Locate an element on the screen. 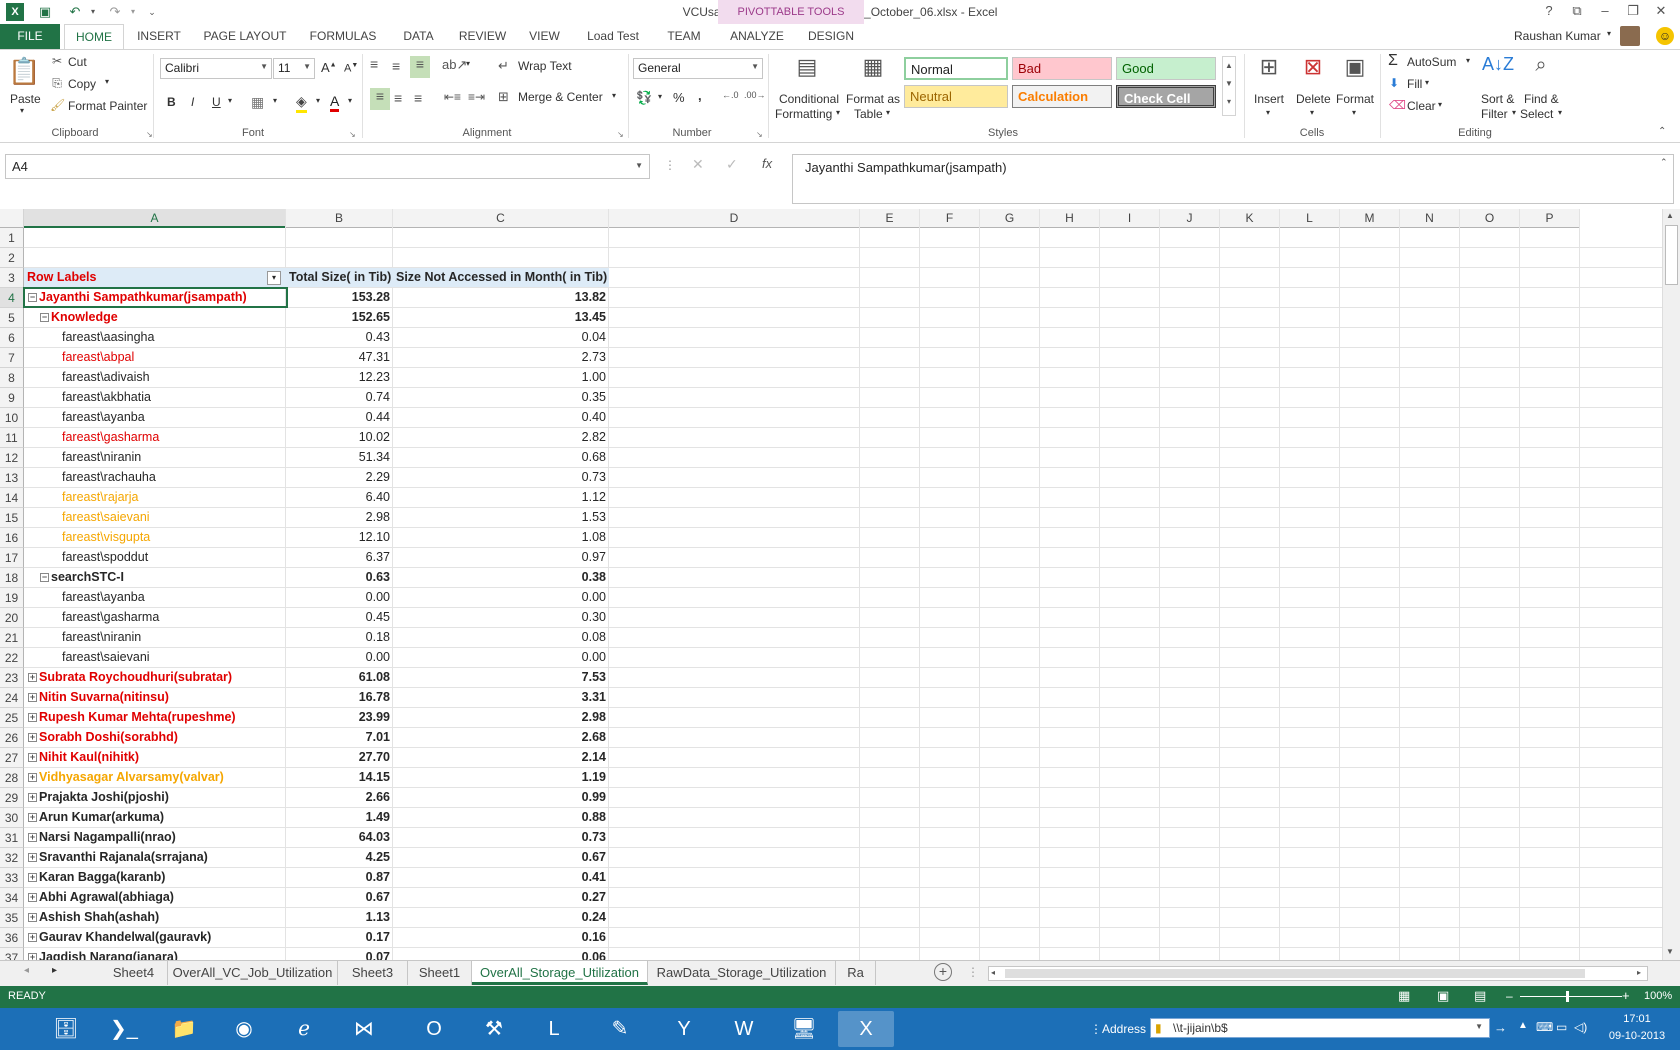  clear-button: Clear is located at coordinates (1421, 106).